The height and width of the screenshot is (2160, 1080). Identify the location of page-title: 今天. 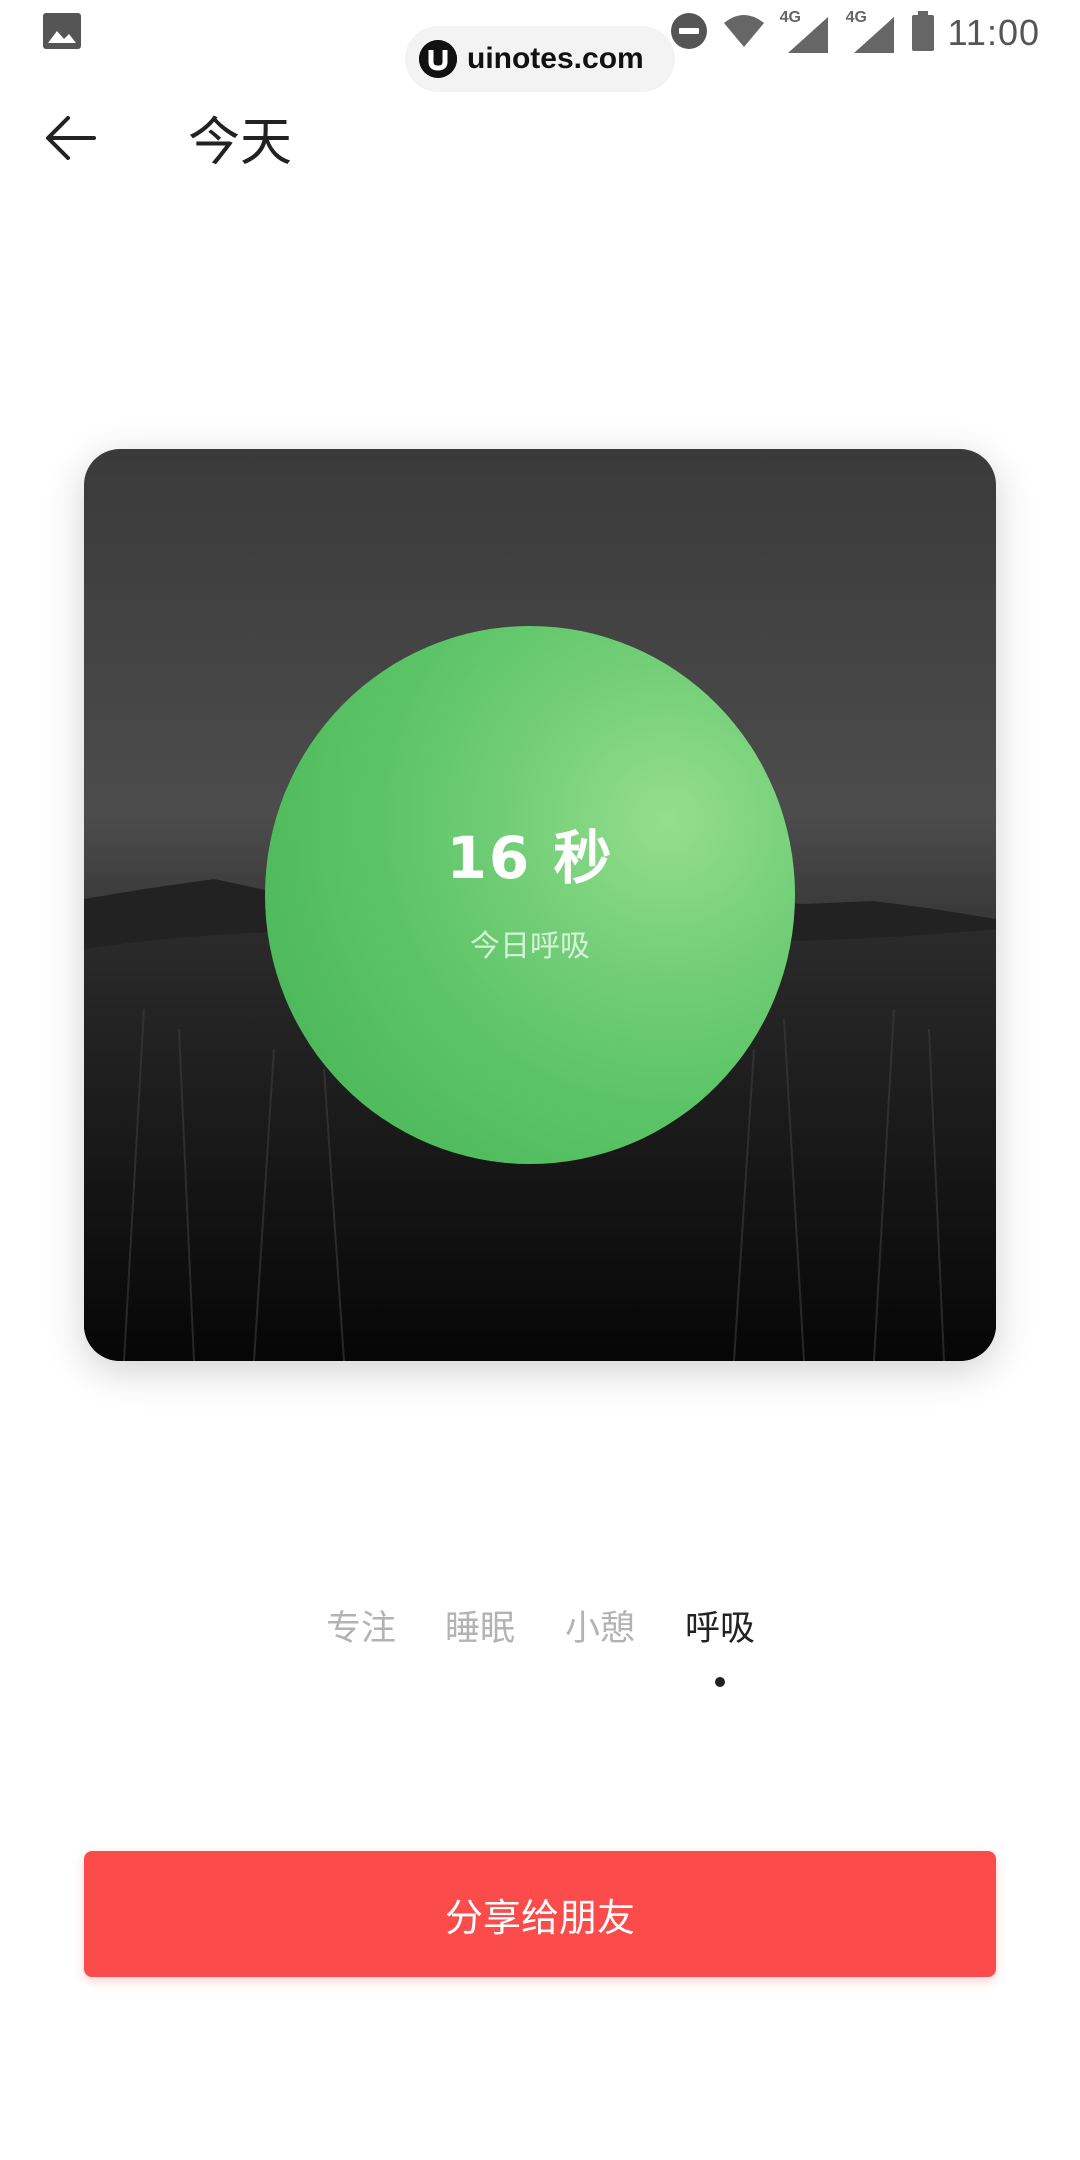
(240, 143).